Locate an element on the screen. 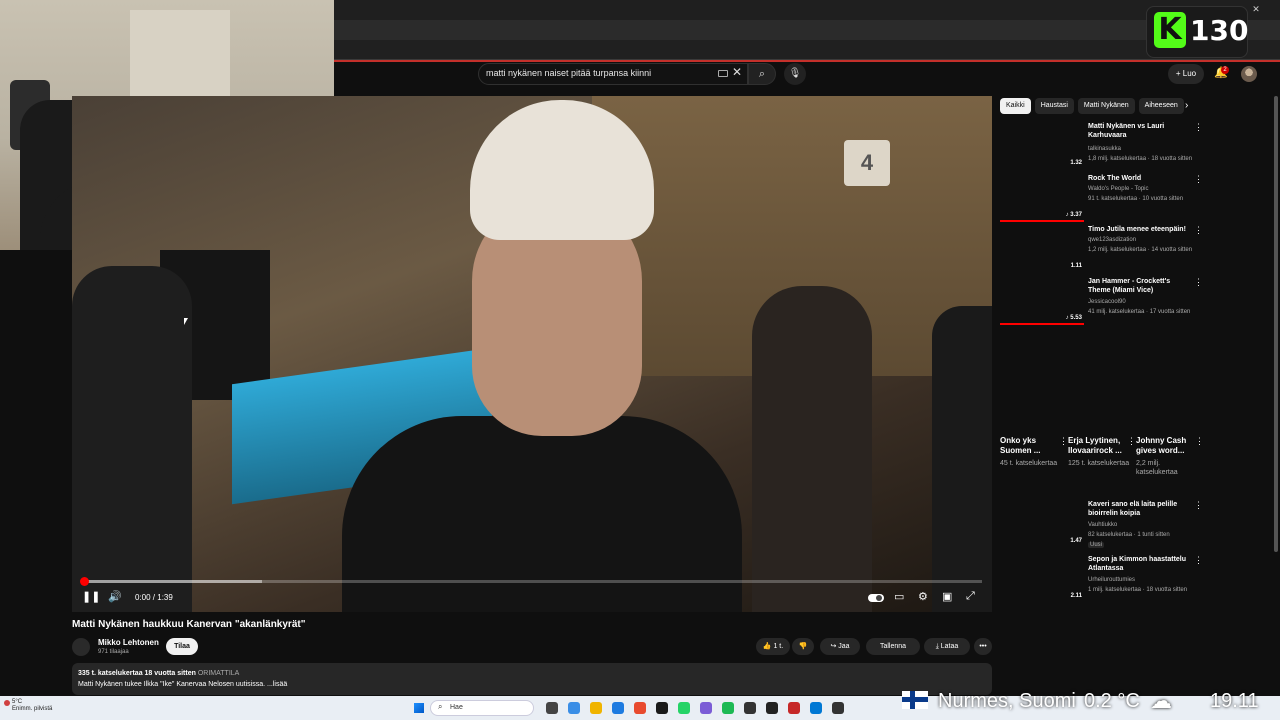 This screenshot has width=1280, height=720. weather-temp: 5°C is located at coordinates (17, 702).